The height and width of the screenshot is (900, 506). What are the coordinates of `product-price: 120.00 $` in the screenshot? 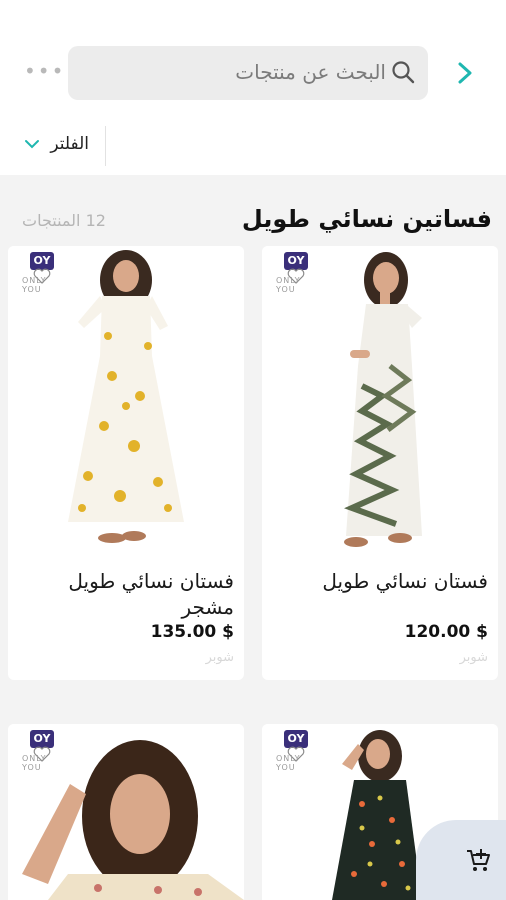 It's located at (446, 632).